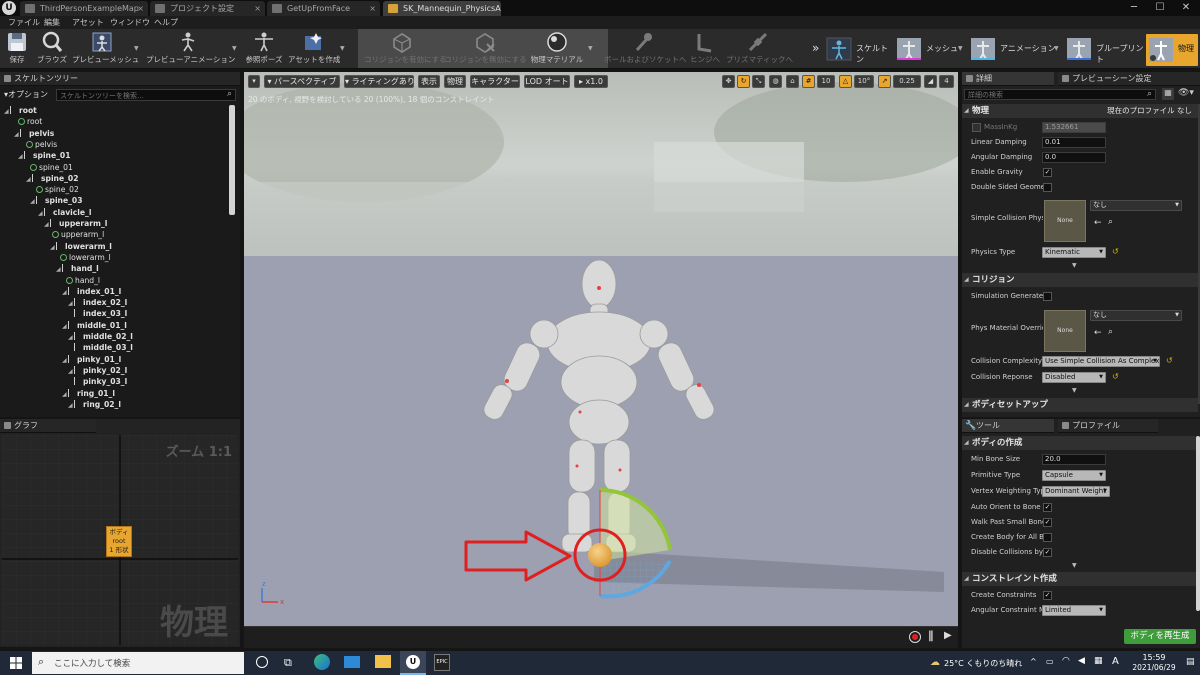  What do you see at coordinates (858, 50) in the screenshot?
I see `mode-skeleton: スケルトン` at bounding box center [858, 50].